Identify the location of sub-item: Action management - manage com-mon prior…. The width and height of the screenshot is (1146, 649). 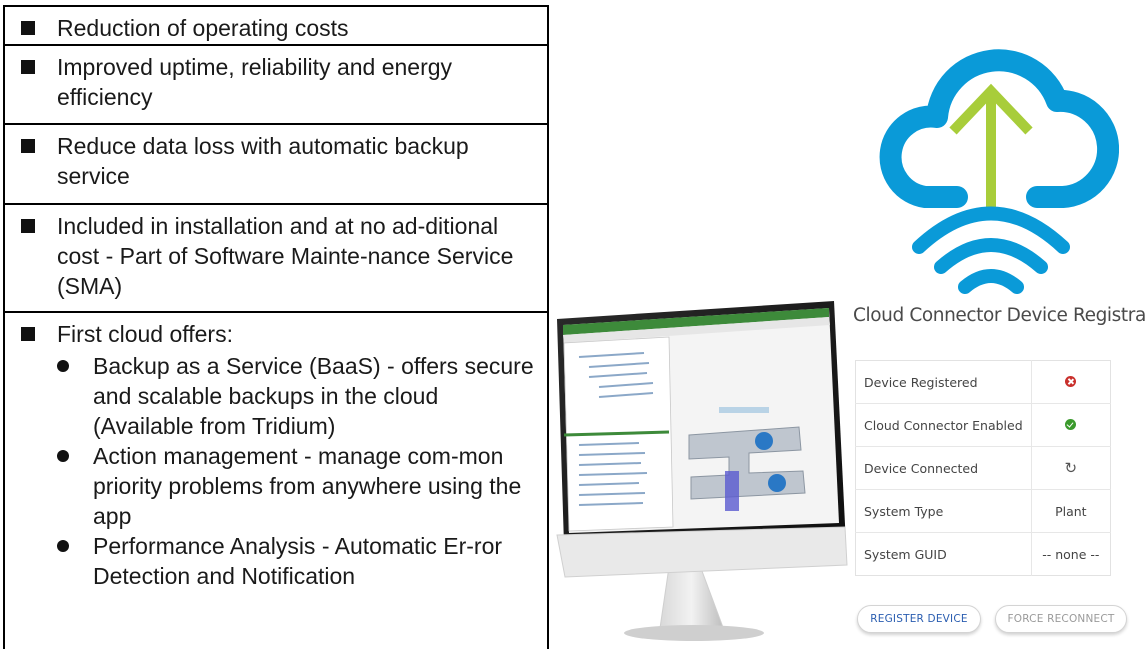
(297, 486).